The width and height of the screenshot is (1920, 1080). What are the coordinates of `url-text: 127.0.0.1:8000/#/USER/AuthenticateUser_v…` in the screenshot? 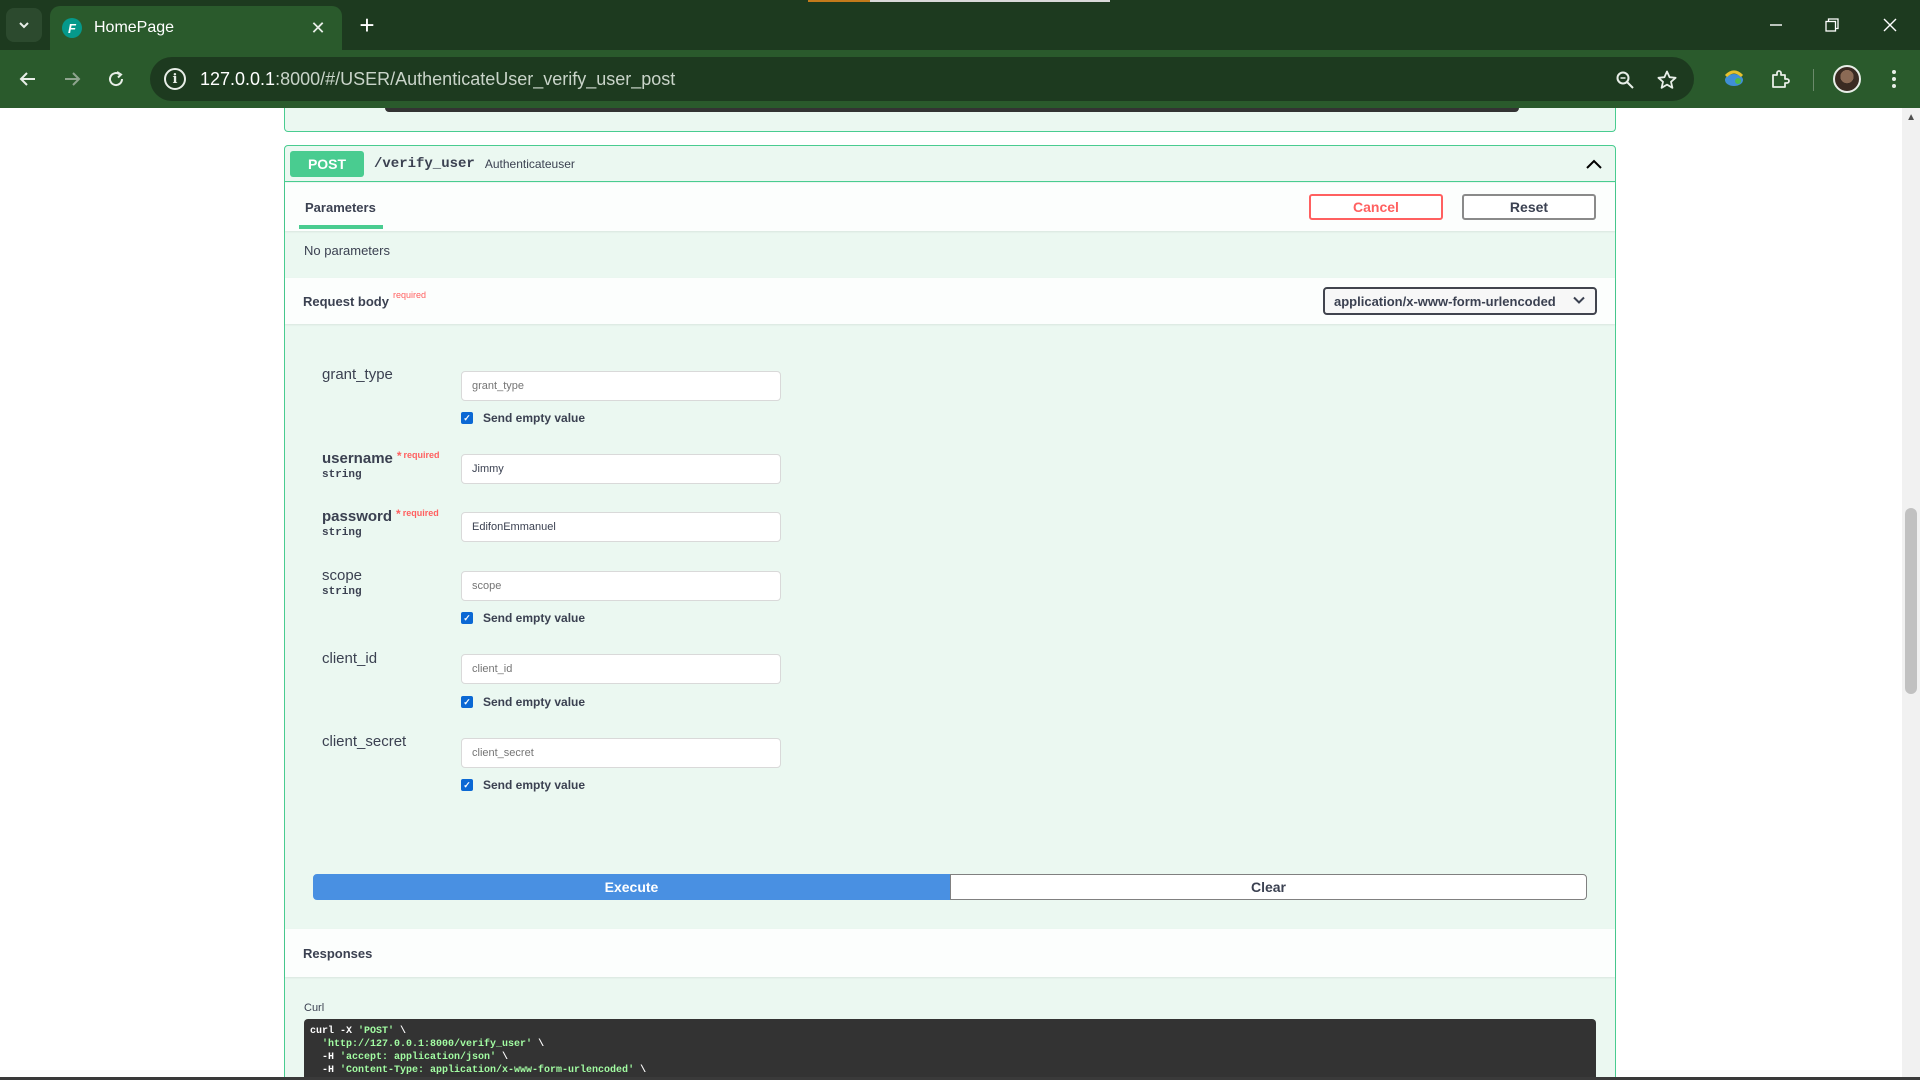 It's located at (438, 78).